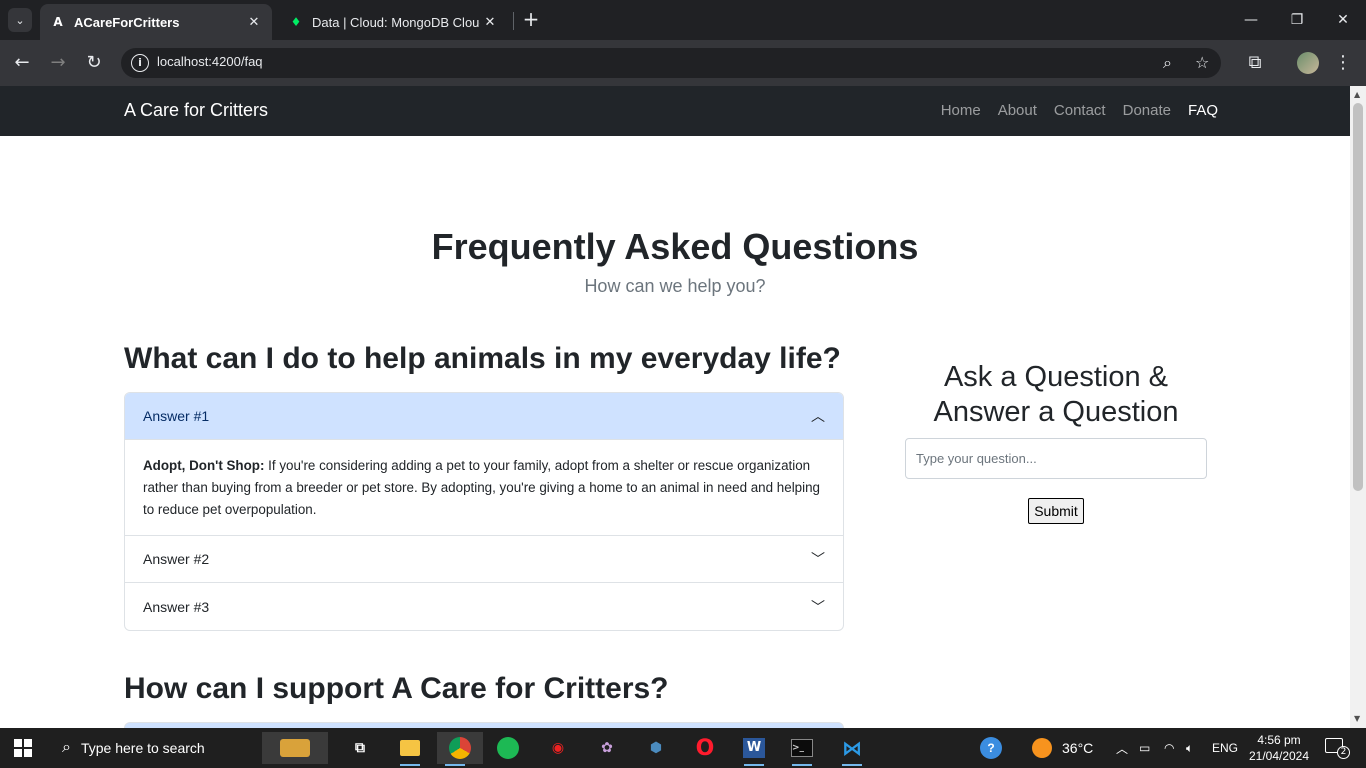 The image size is (1366, 768). Describe the element at coordinates (754, 749) in the screenshot. I see `word-icon: W` at that location.